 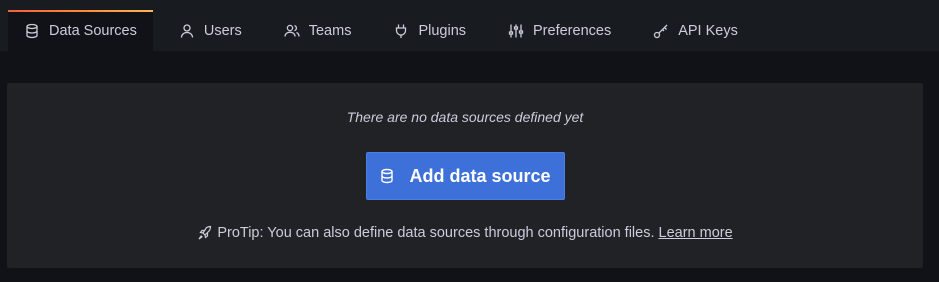 What do you see at coordinates (516, 31) in the screenshot?
I see `sliders-icon` at bounding box center [516, 31].